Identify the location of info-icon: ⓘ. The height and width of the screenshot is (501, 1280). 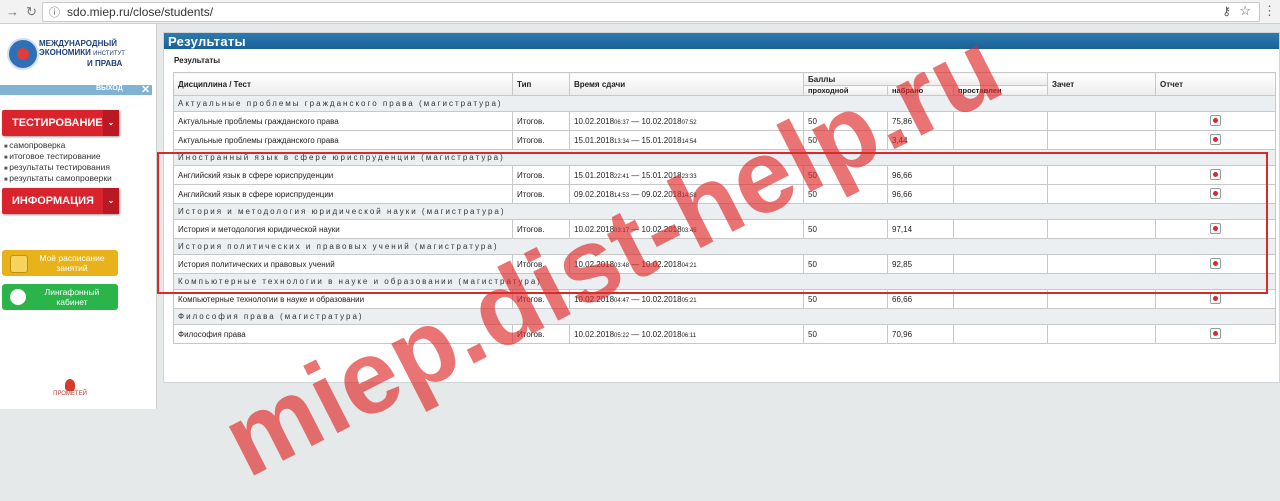
(54, 12).